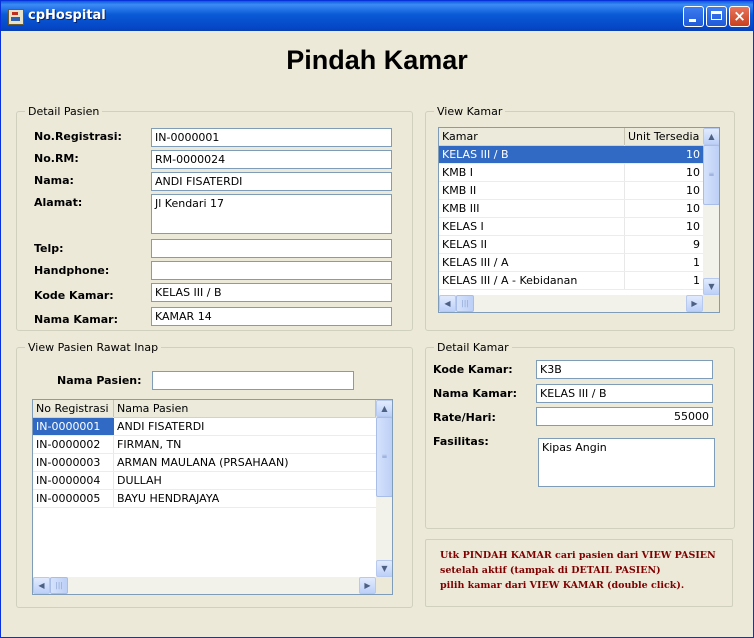  I want to click on pasien-nama: DULLAH, so click(139, 480).